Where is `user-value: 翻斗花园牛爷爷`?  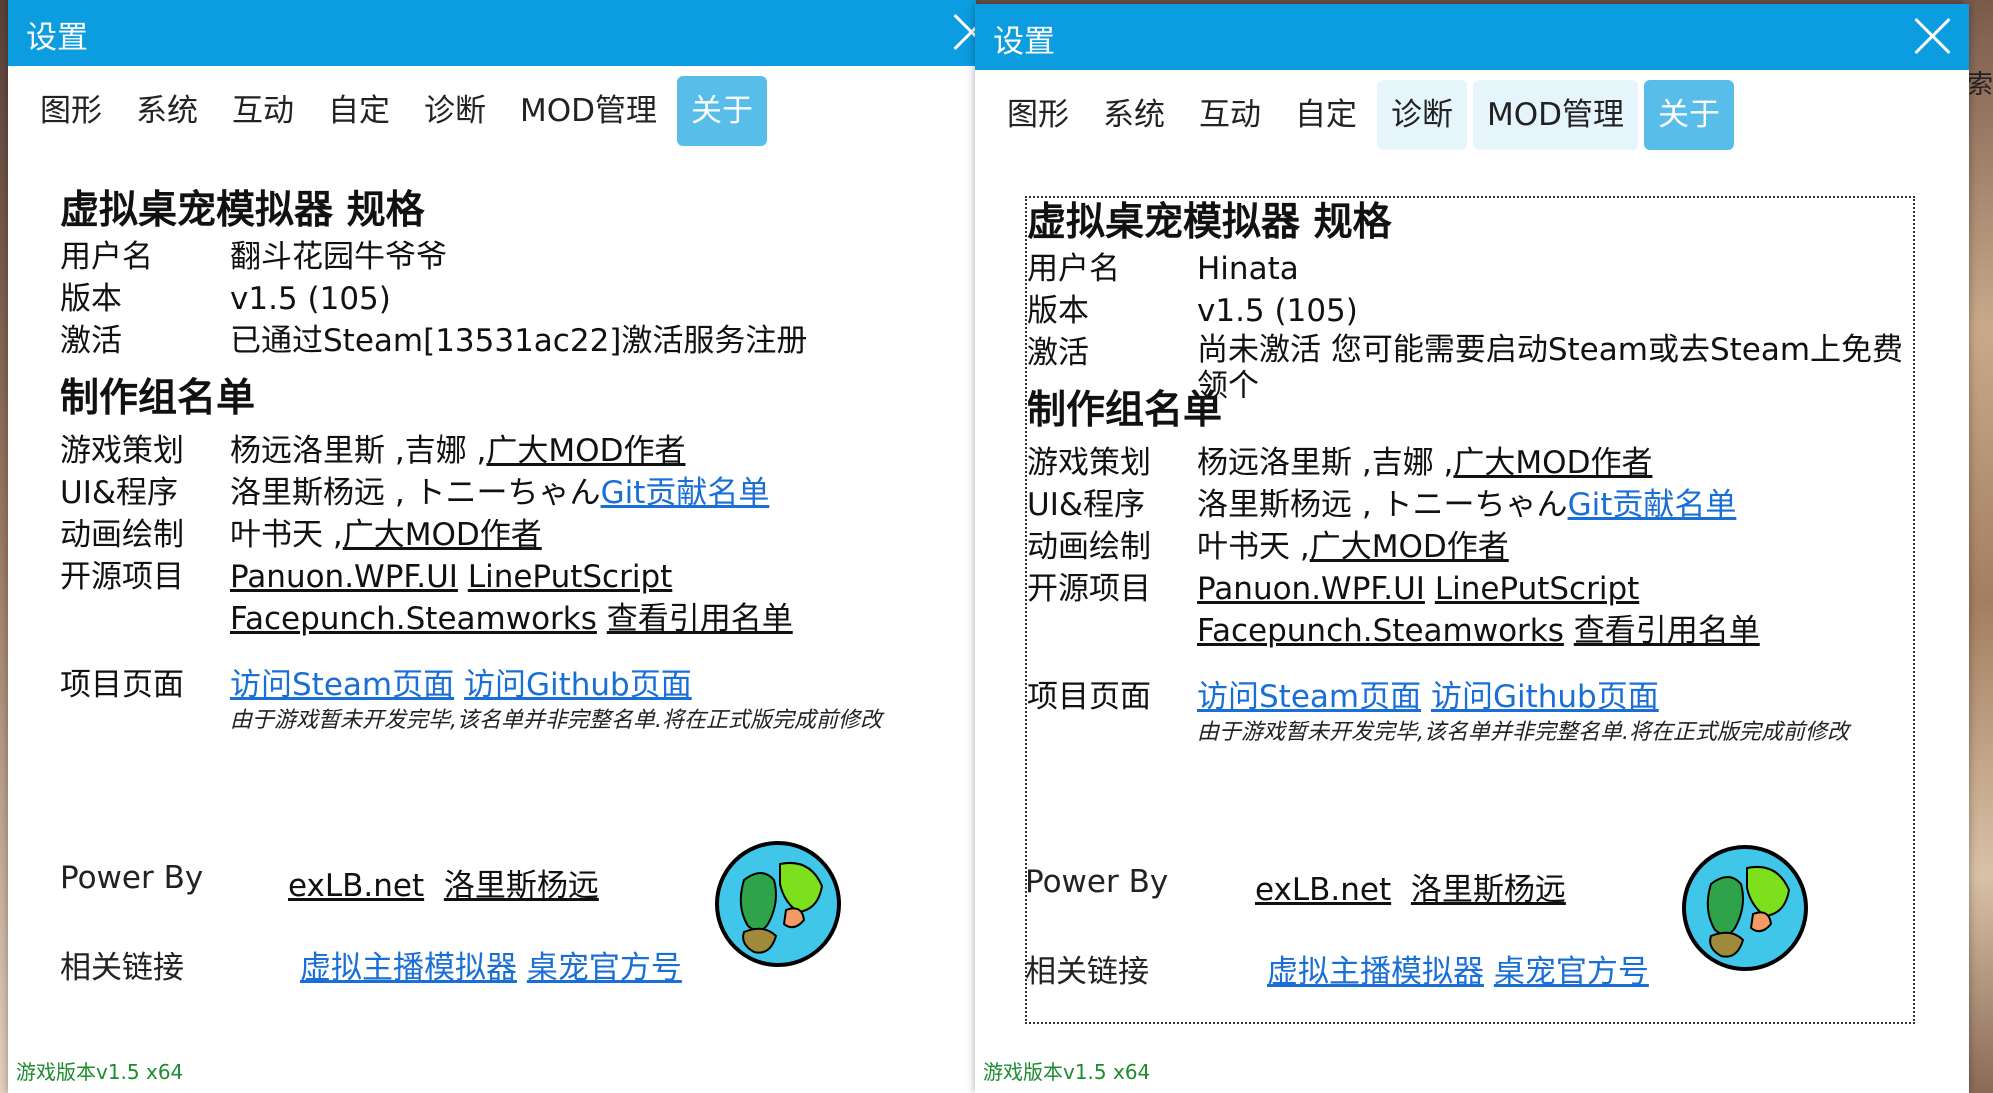 user-value: 翻斗花园牛爷爷 is located at coordinates (338, 257).